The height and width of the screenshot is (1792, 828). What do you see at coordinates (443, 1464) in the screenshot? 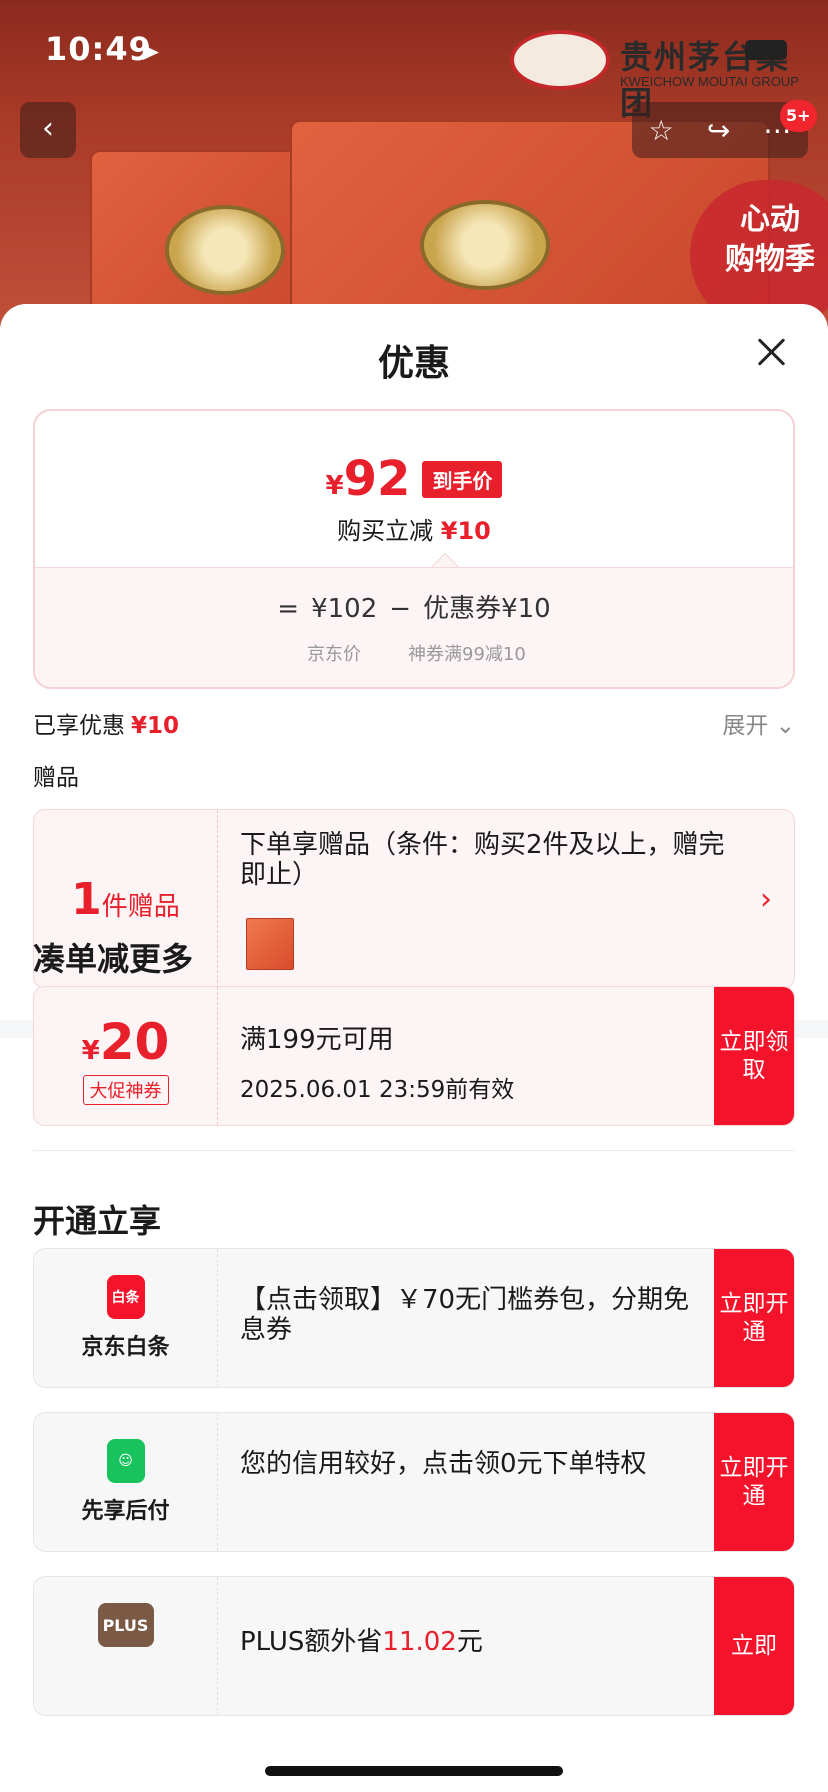
I see `pay-later-offer: 您的信用较好，点击领0元下单特权` at bounding box center [443, 1464].